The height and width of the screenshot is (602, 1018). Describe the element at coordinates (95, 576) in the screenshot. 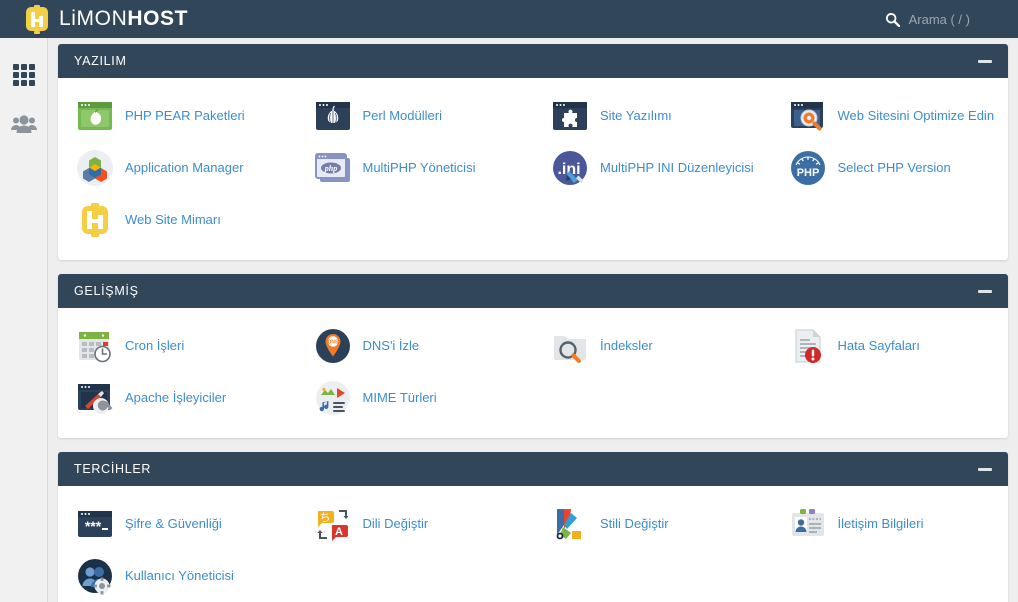

I see `user-manager-icon` at that location.